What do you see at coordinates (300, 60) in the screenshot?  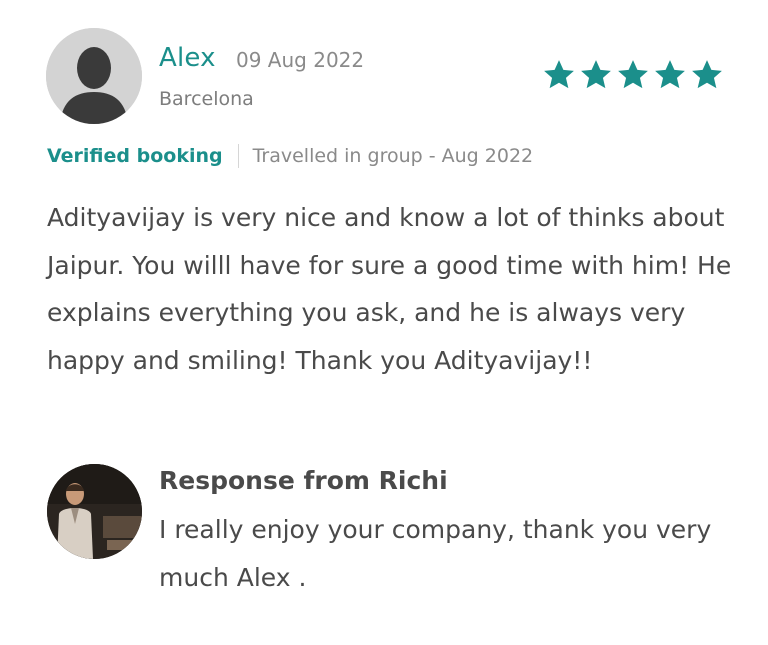 I see `review-date: 09 Aug 2022` at bounding box center [300, 60].